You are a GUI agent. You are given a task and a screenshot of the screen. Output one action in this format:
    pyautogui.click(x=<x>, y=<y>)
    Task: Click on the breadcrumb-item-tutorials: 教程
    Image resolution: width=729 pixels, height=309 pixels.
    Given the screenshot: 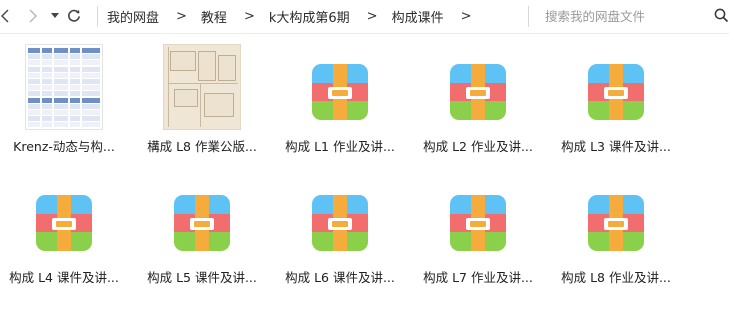 What is the action you would take?
    pyautogui.click(x=214, y=16)
    